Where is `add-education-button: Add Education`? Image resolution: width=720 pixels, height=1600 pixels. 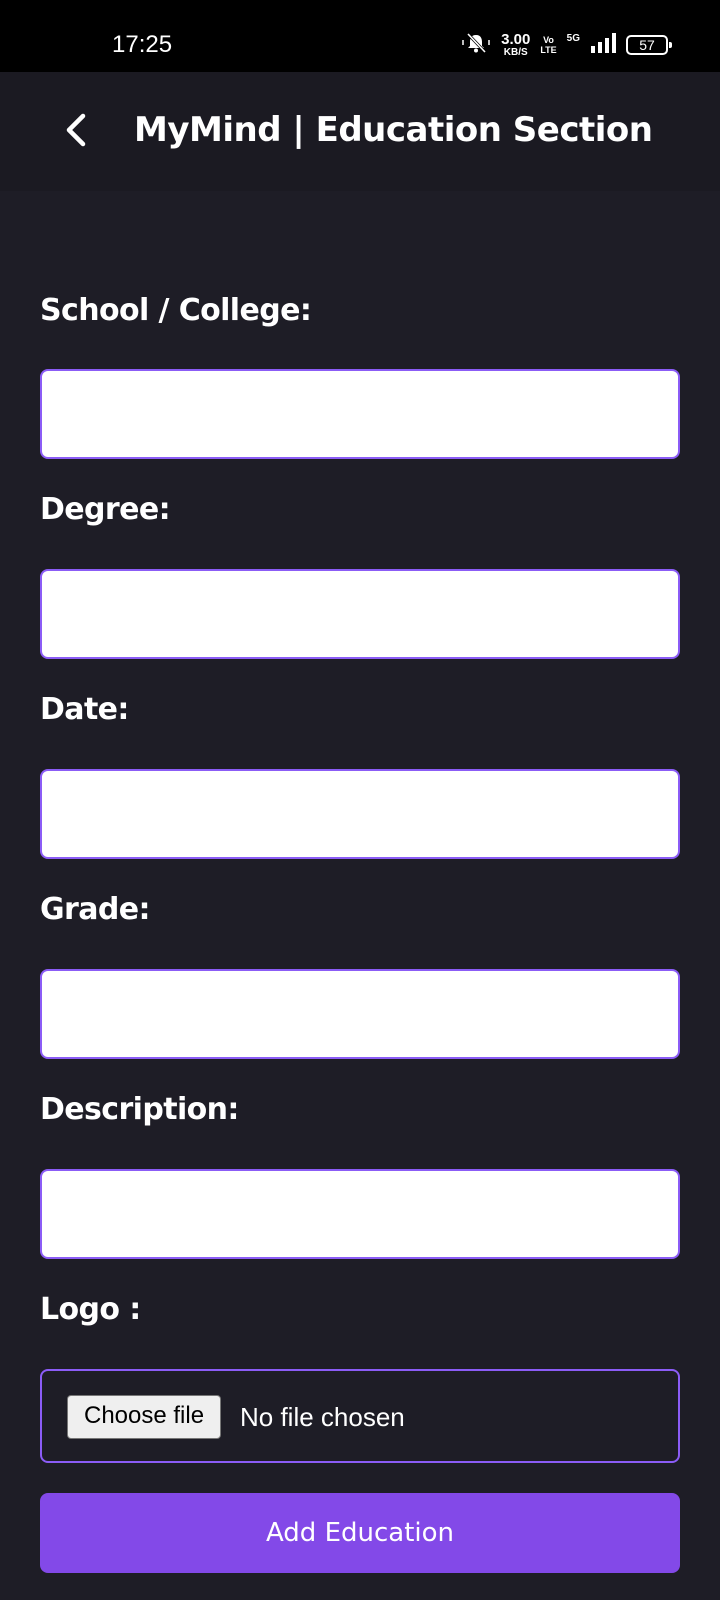
add-education-button: Add Education is located at coordinates (360, 1533).